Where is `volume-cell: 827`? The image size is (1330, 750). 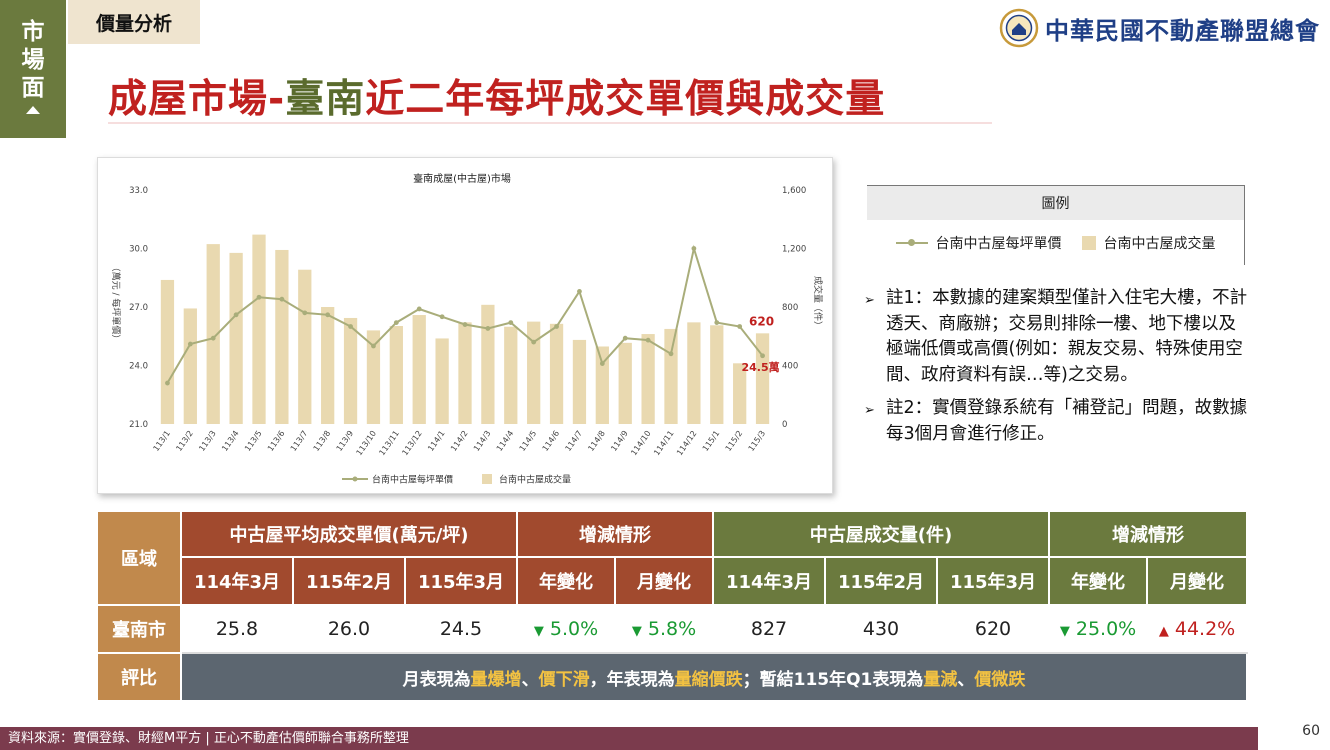 volume-cell: 827 is located at coordinates (769, 629).